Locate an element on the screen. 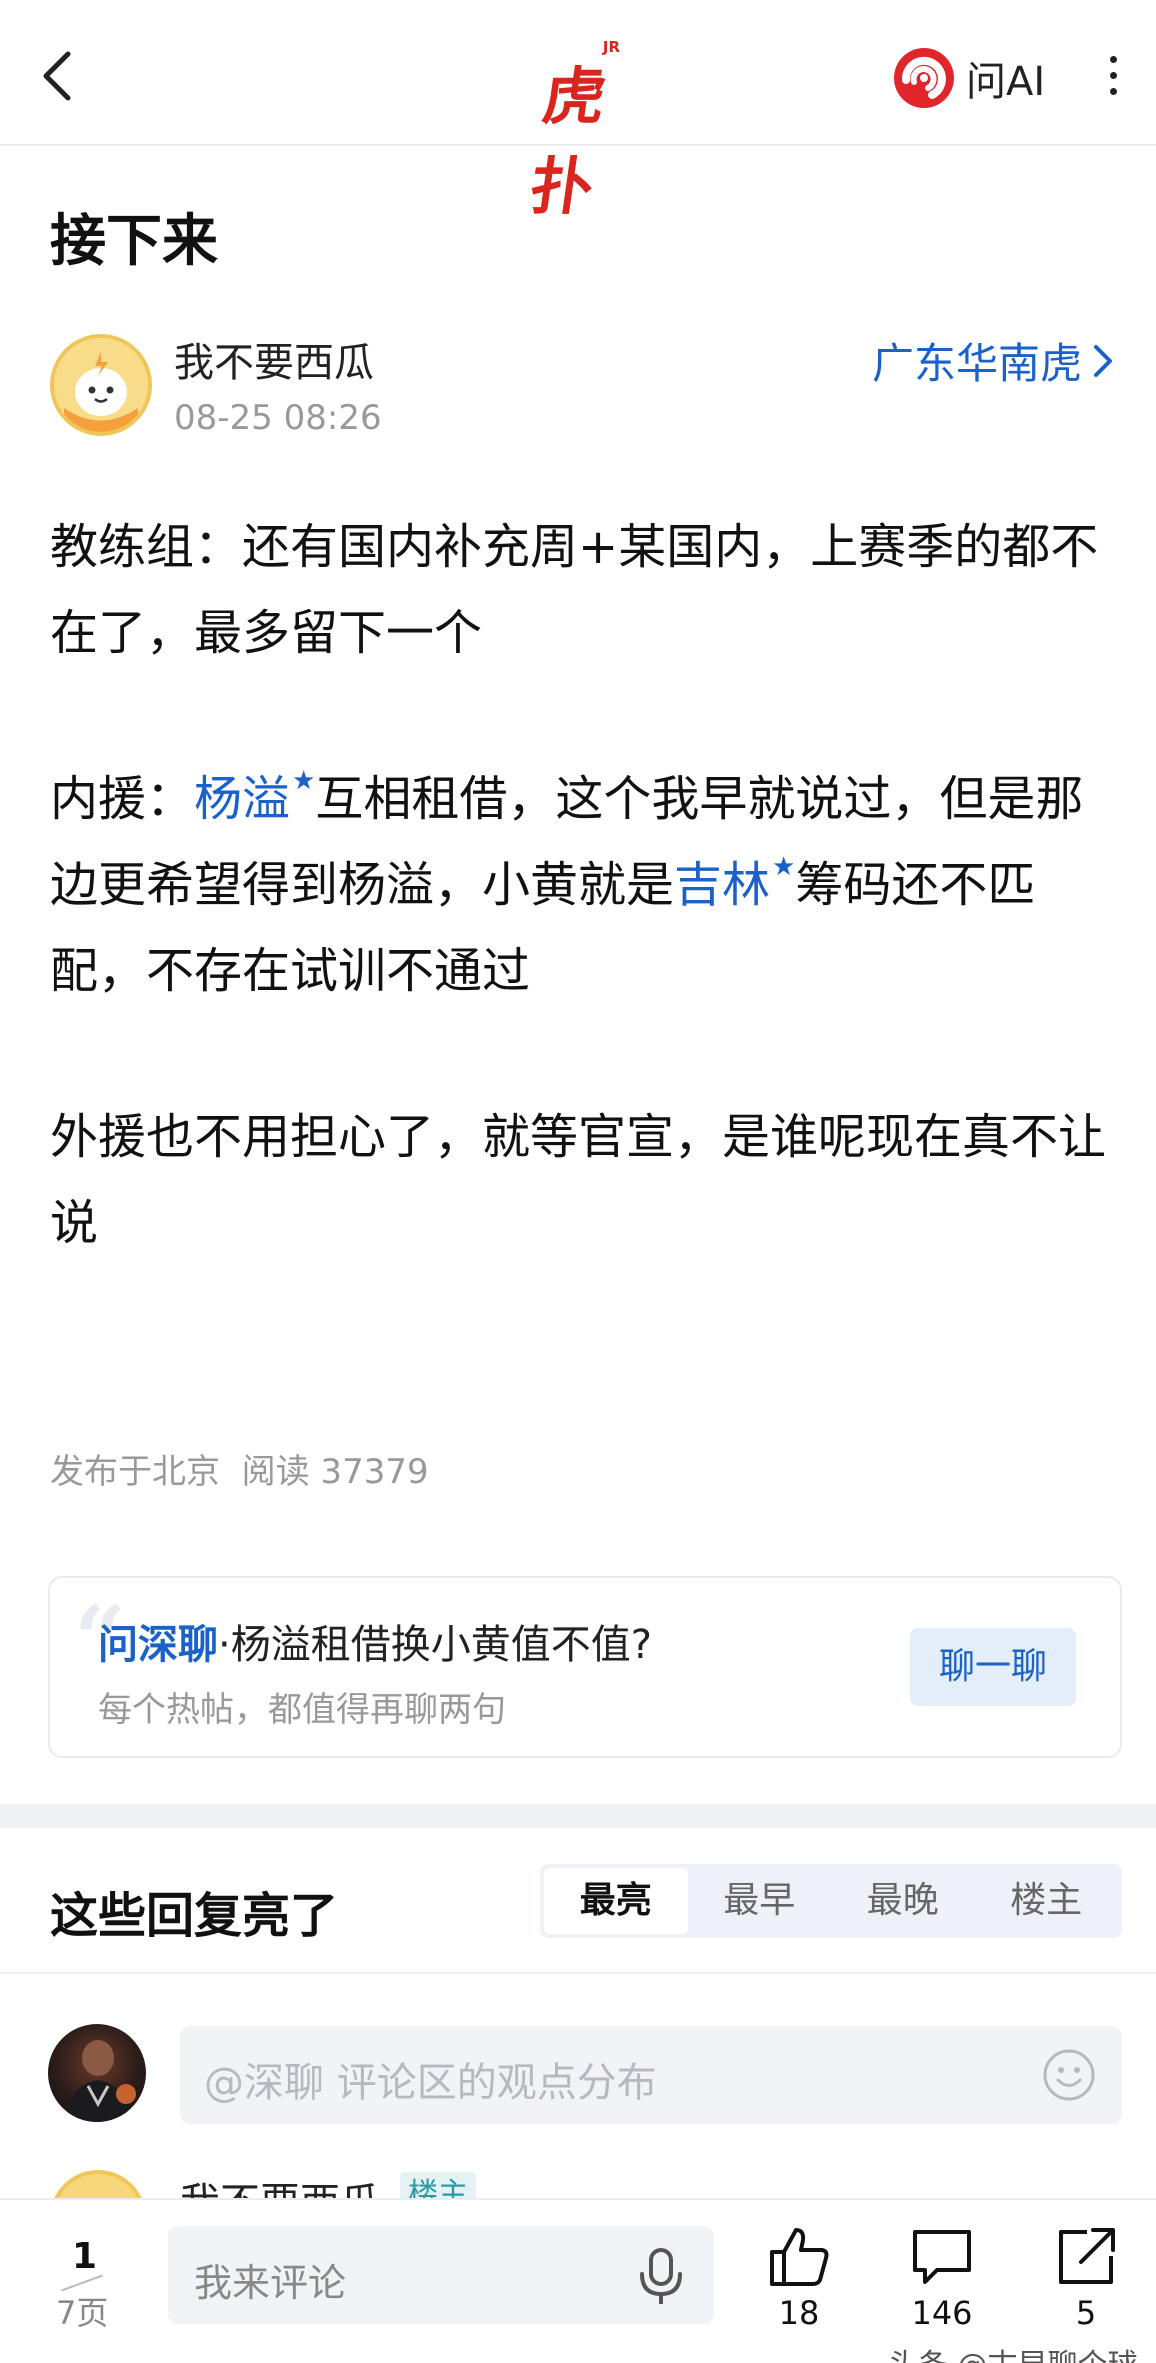  forum-link: 广东华南虎 is located at coordinates (993, 360).